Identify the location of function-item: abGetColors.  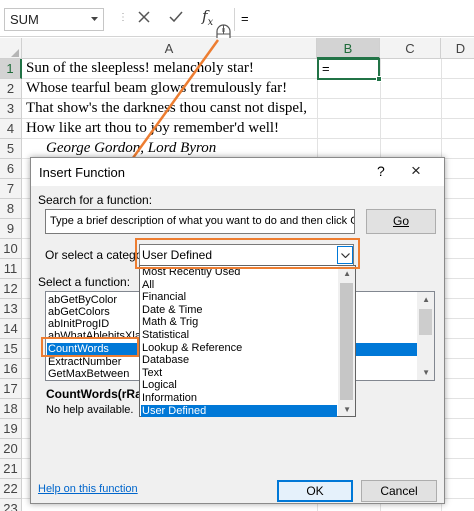
(79, 312).